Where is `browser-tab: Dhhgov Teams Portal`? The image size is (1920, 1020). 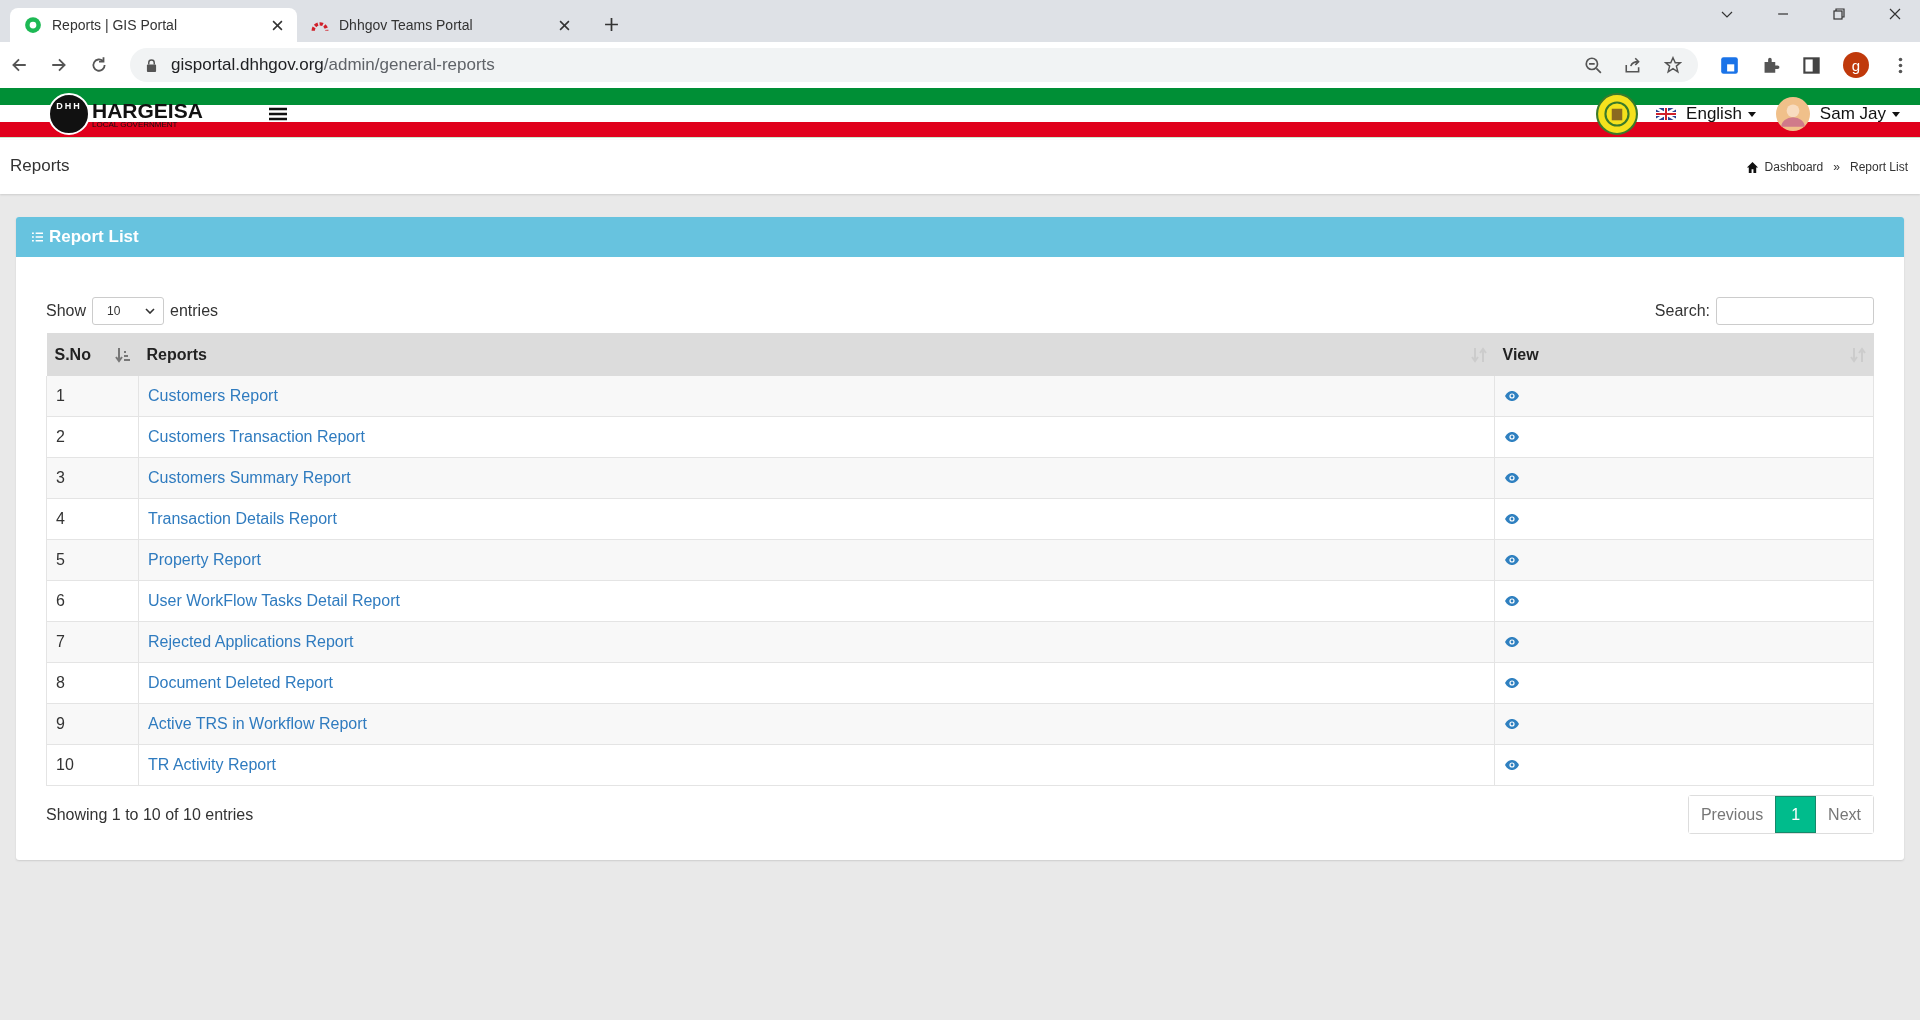 browser-tab: Dhhgov Teams Portal is located at coordinates (440, 25).